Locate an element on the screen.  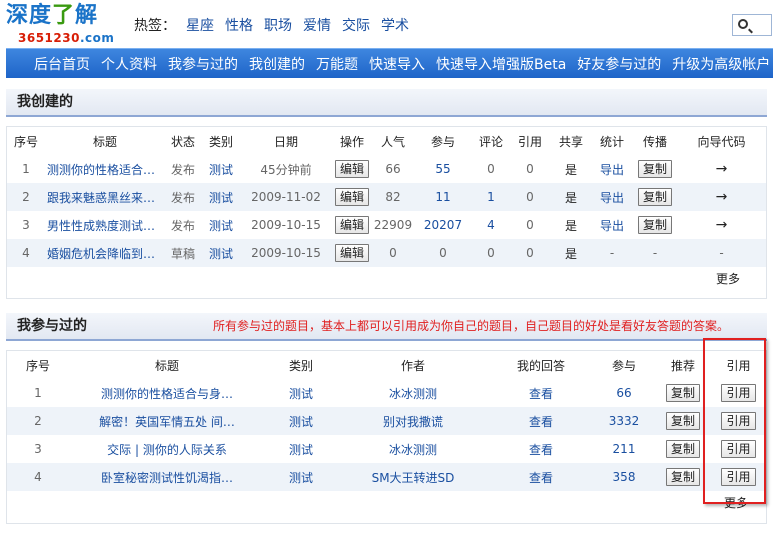
tag-link: 交际 is located at coordinates (356, 25).